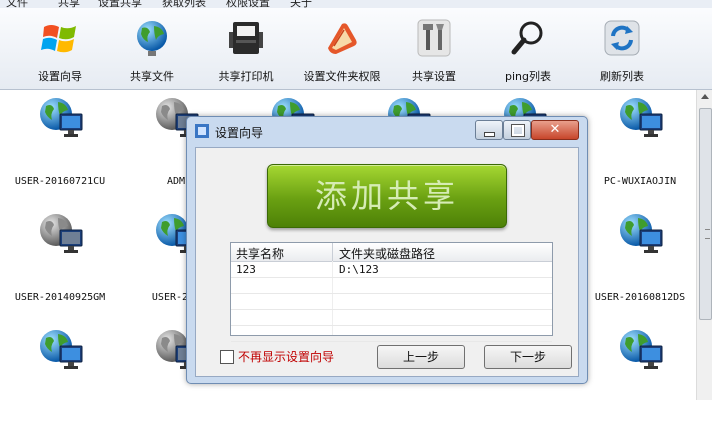 Image resolution: width=712 pixels, height=443 pixels. Describe the element at coordinates (640, 269) in the screenshot. I see `host-computer: USER-20160812DS` at that location.